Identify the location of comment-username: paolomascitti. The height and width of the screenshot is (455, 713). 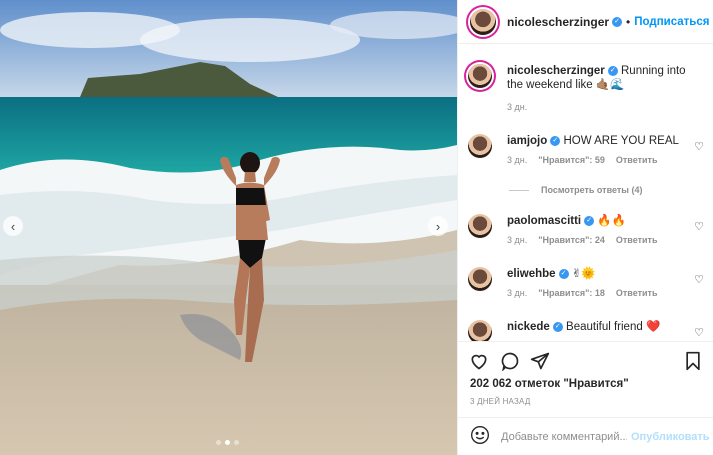
(544, 221).